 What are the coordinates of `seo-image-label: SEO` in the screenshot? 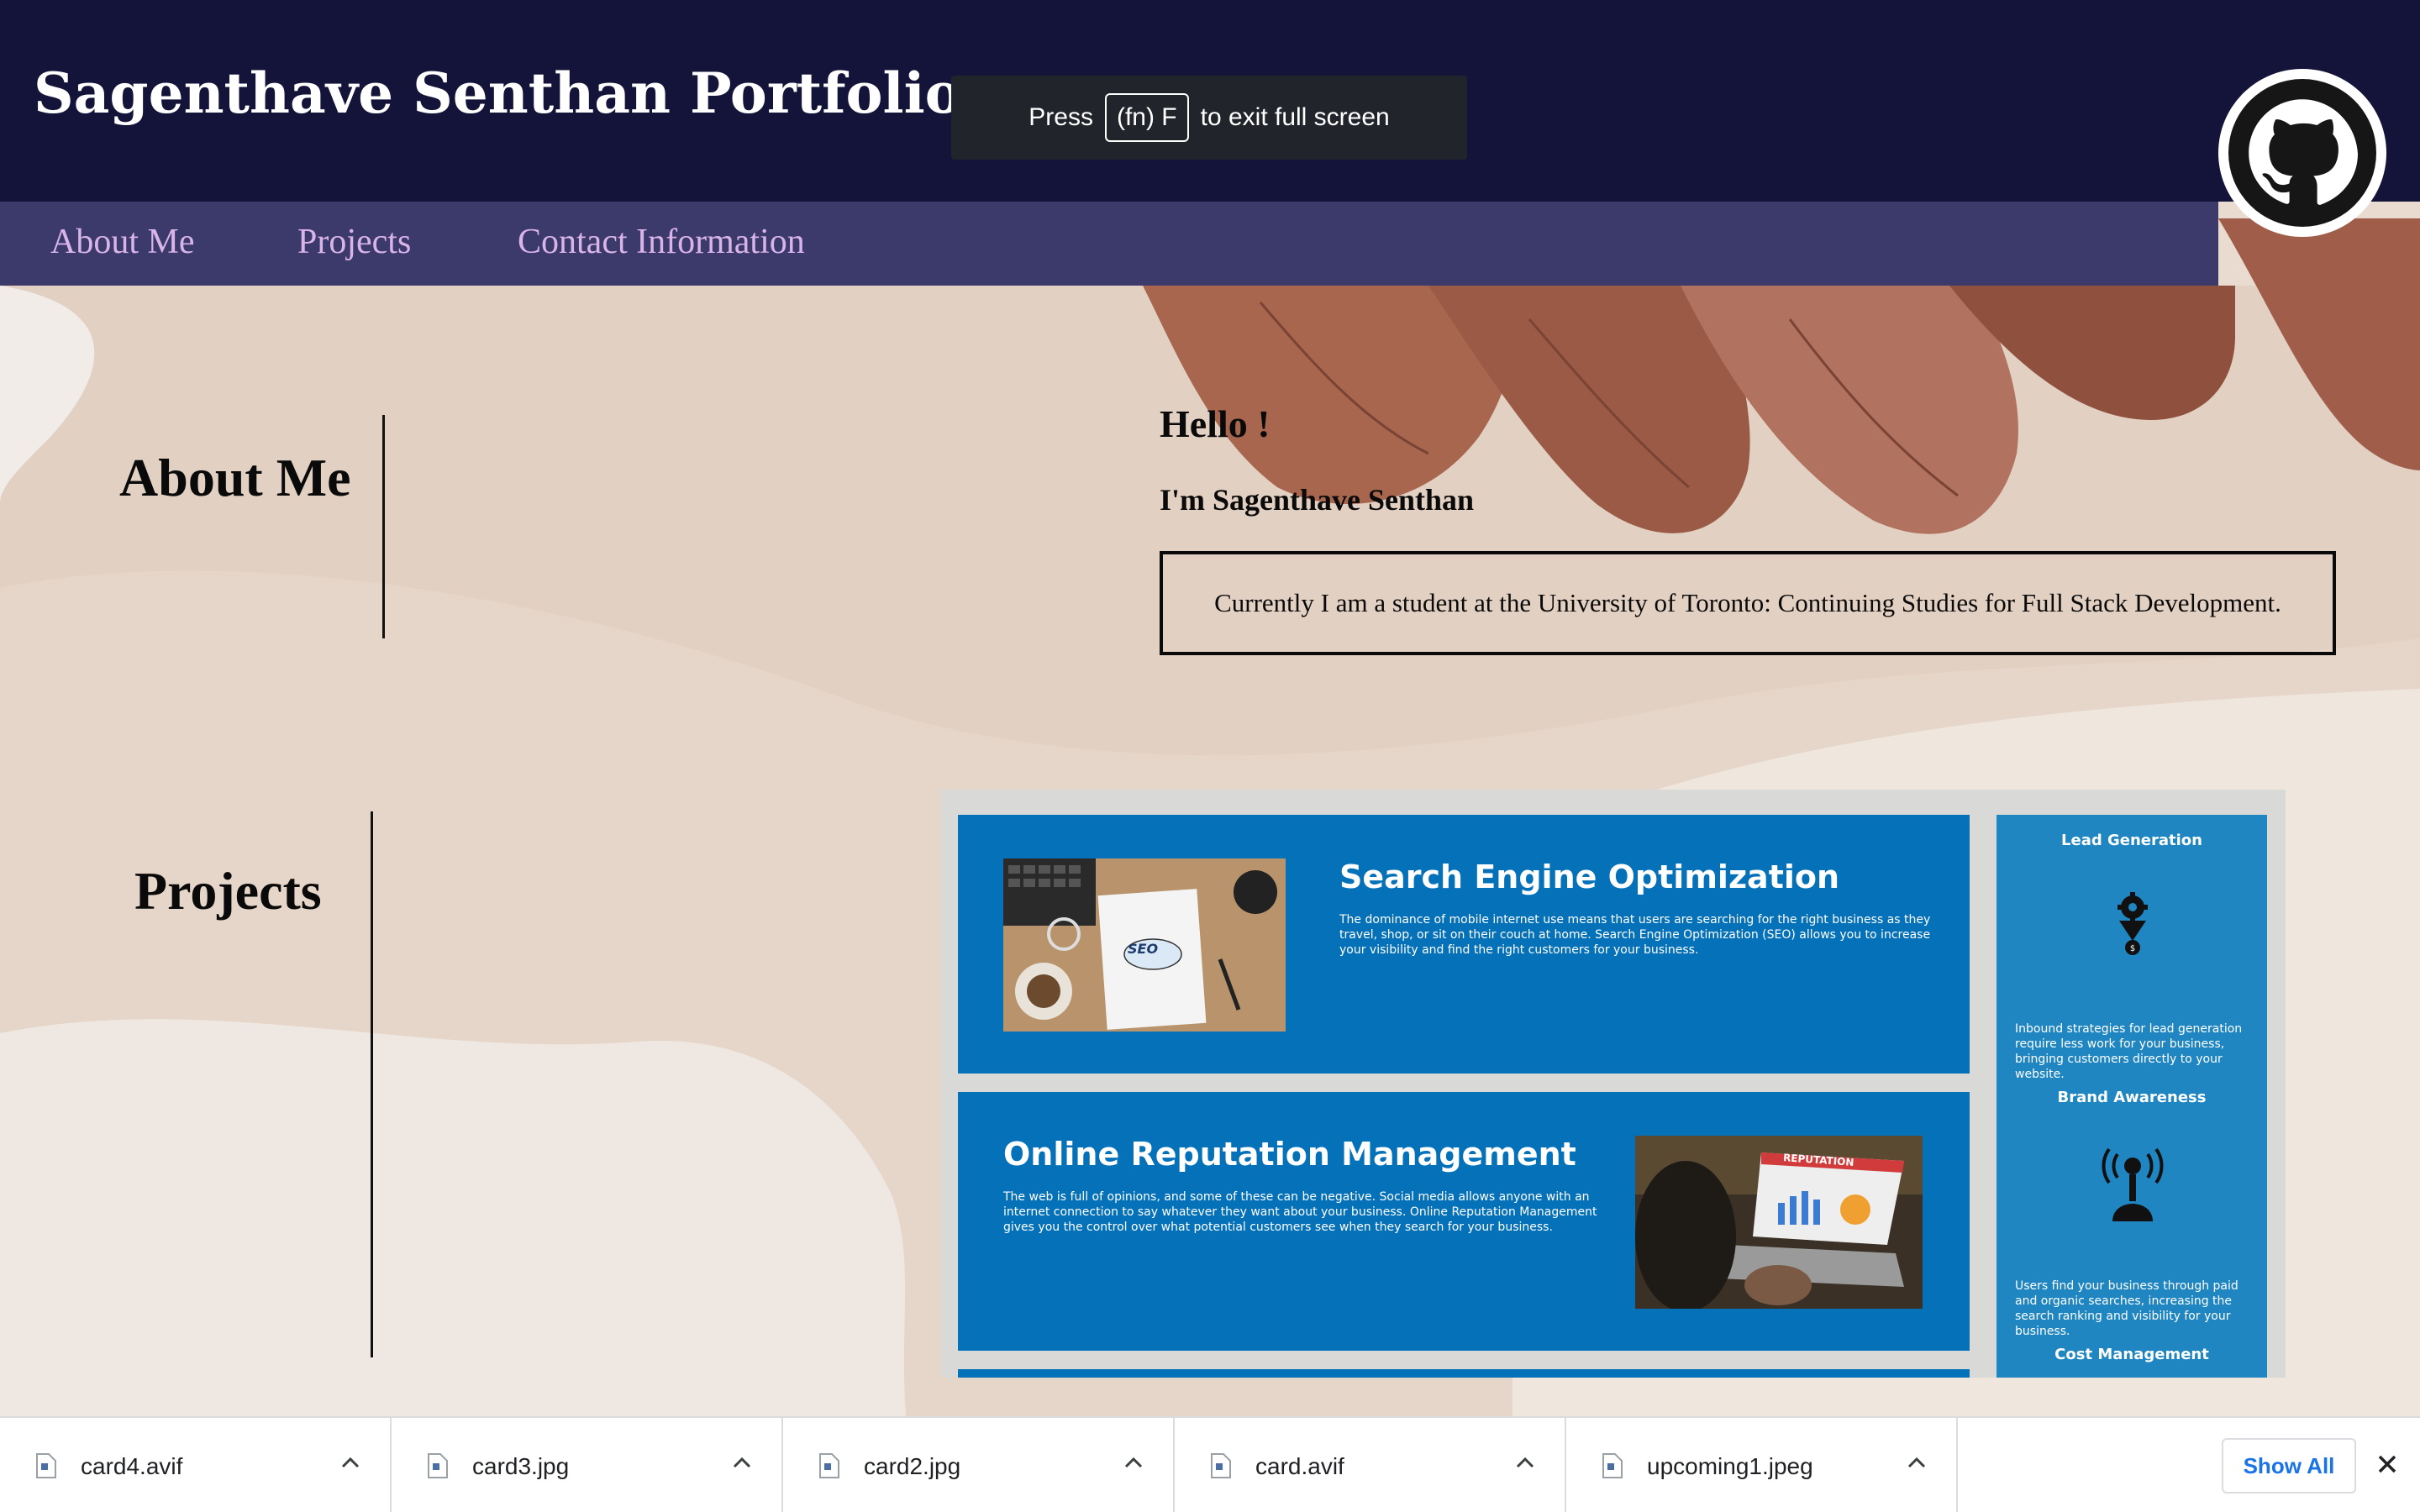 It's located at (1144, 950).